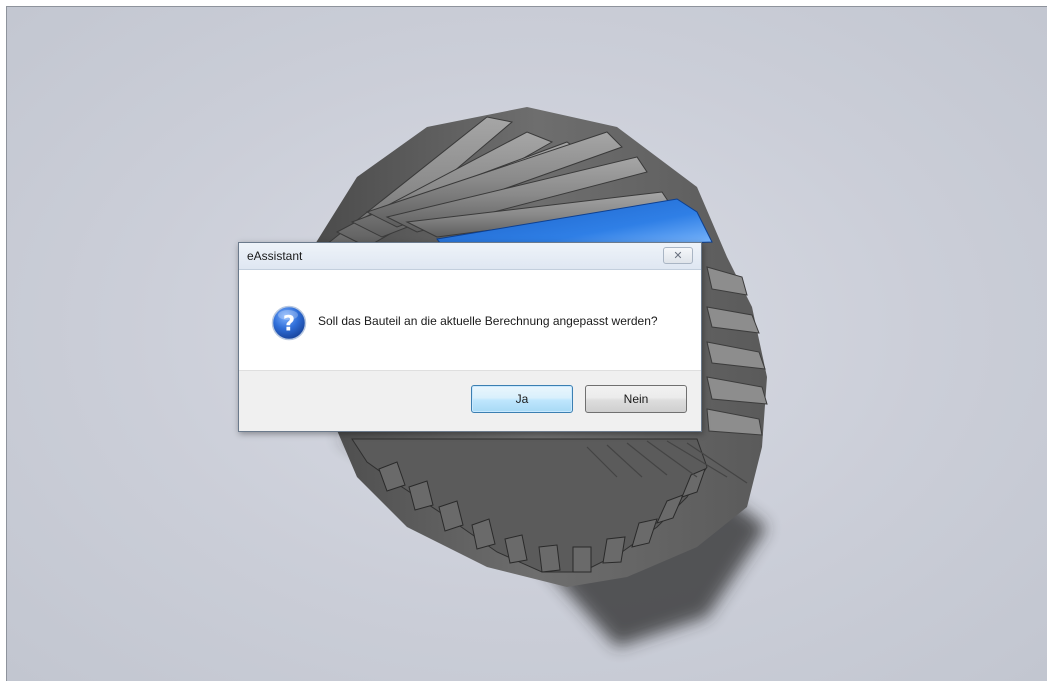  I want to click on dialog-button-bar: Ja Nein, so click(470, 400).